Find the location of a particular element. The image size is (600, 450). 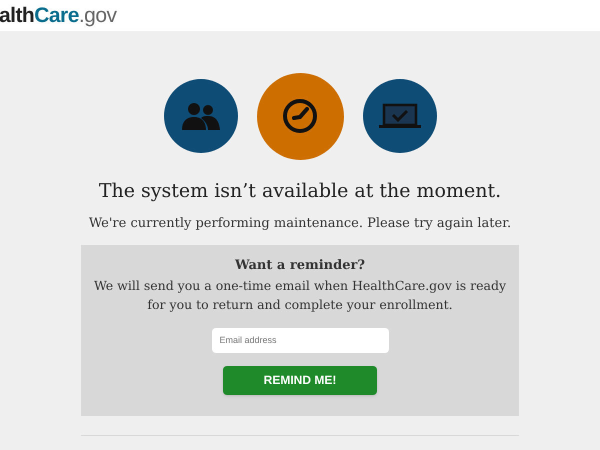

people-icon is located at coordinates (200, 116).